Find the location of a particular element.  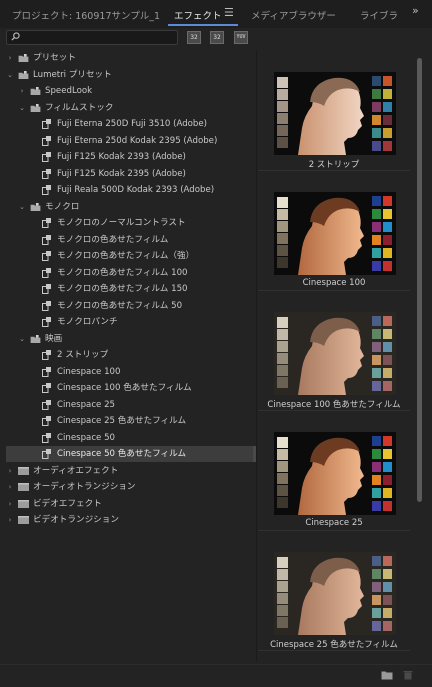

tab-library: ライブラリ is located at coordinates (380, 15).